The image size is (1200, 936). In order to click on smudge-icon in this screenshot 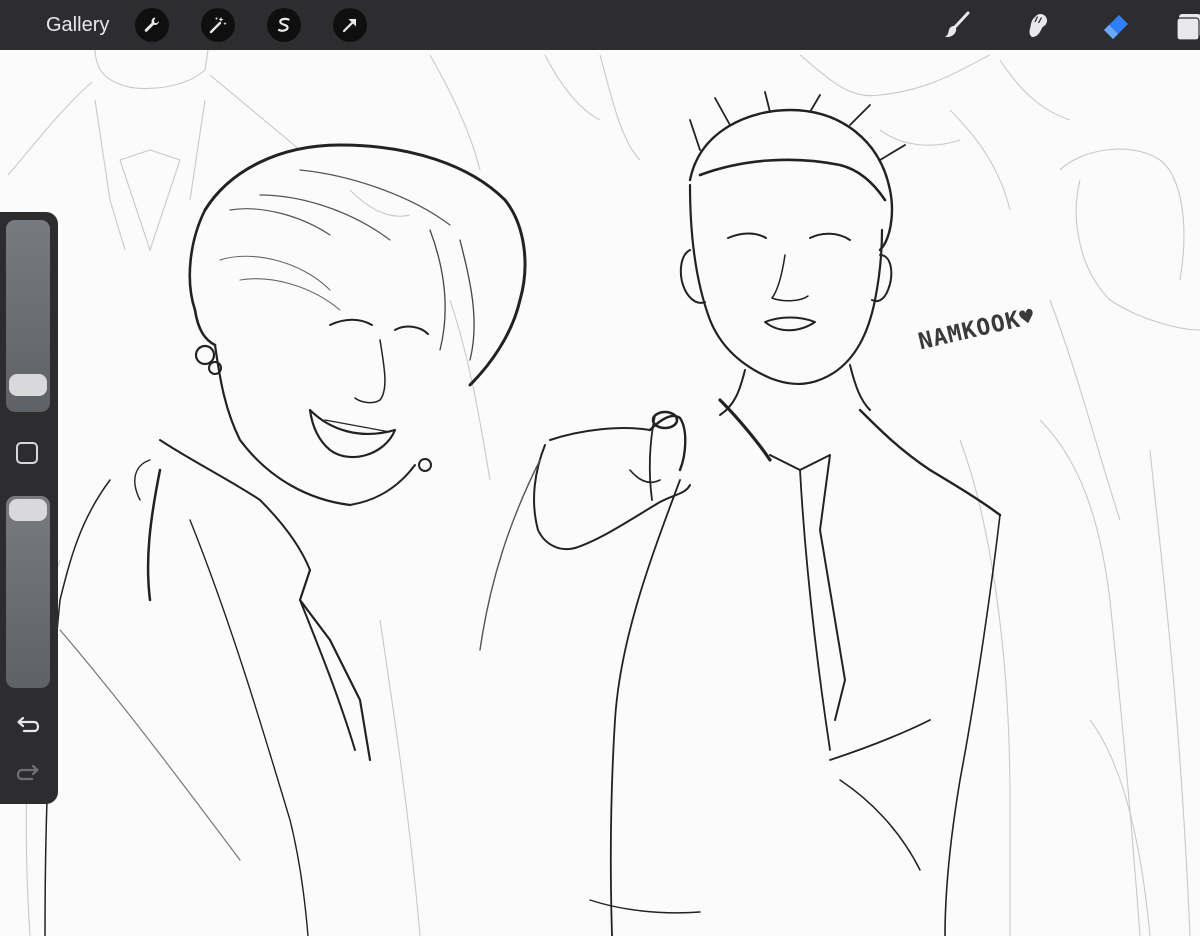, I will do `click(1038, 25)`.